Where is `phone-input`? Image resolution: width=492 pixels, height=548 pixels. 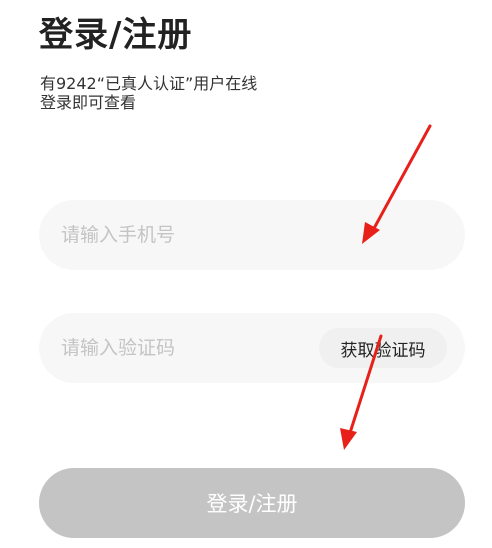 phone-input is located at coordinates (191, 235).